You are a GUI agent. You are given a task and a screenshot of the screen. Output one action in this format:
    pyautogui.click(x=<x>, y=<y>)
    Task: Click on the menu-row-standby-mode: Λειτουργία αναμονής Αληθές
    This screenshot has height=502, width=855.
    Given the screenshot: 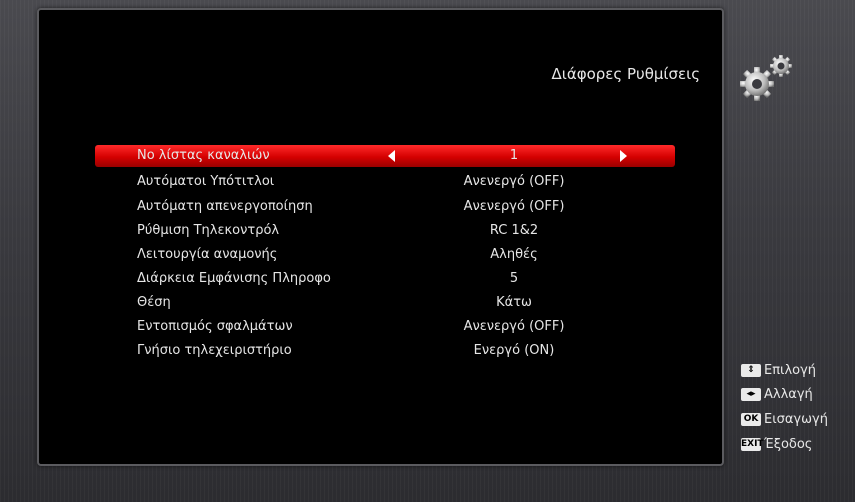 What is the action you would take?
    pyautogui.click(x=367, y=255)
    